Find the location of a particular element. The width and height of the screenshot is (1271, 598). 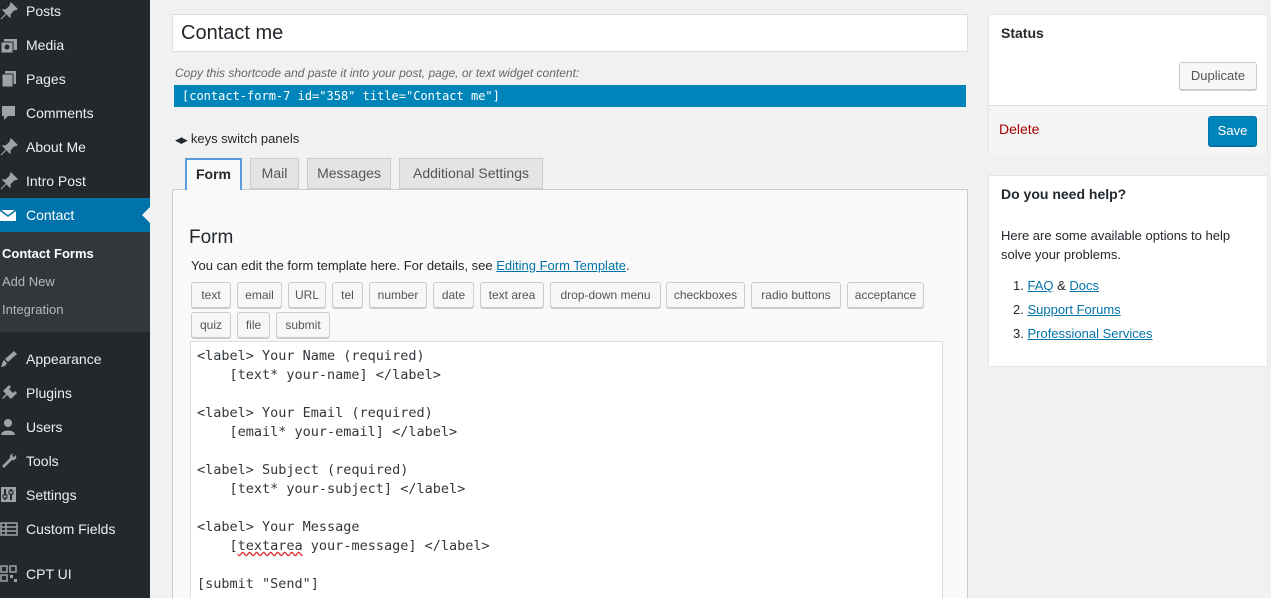

menu-item-pages: Pages is located at coordinates (75, 79).